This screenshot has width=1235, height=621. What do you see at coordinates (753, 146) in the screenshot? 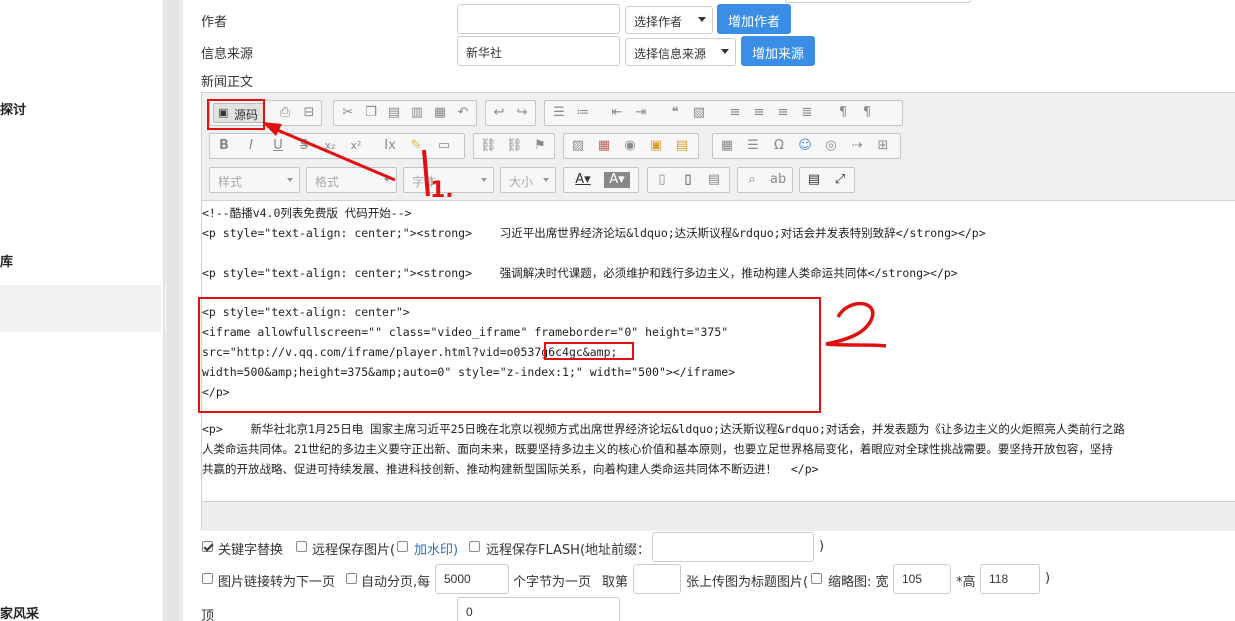
I see `horizontal-rule-icon: ☰` at bounding box center [753, 146].